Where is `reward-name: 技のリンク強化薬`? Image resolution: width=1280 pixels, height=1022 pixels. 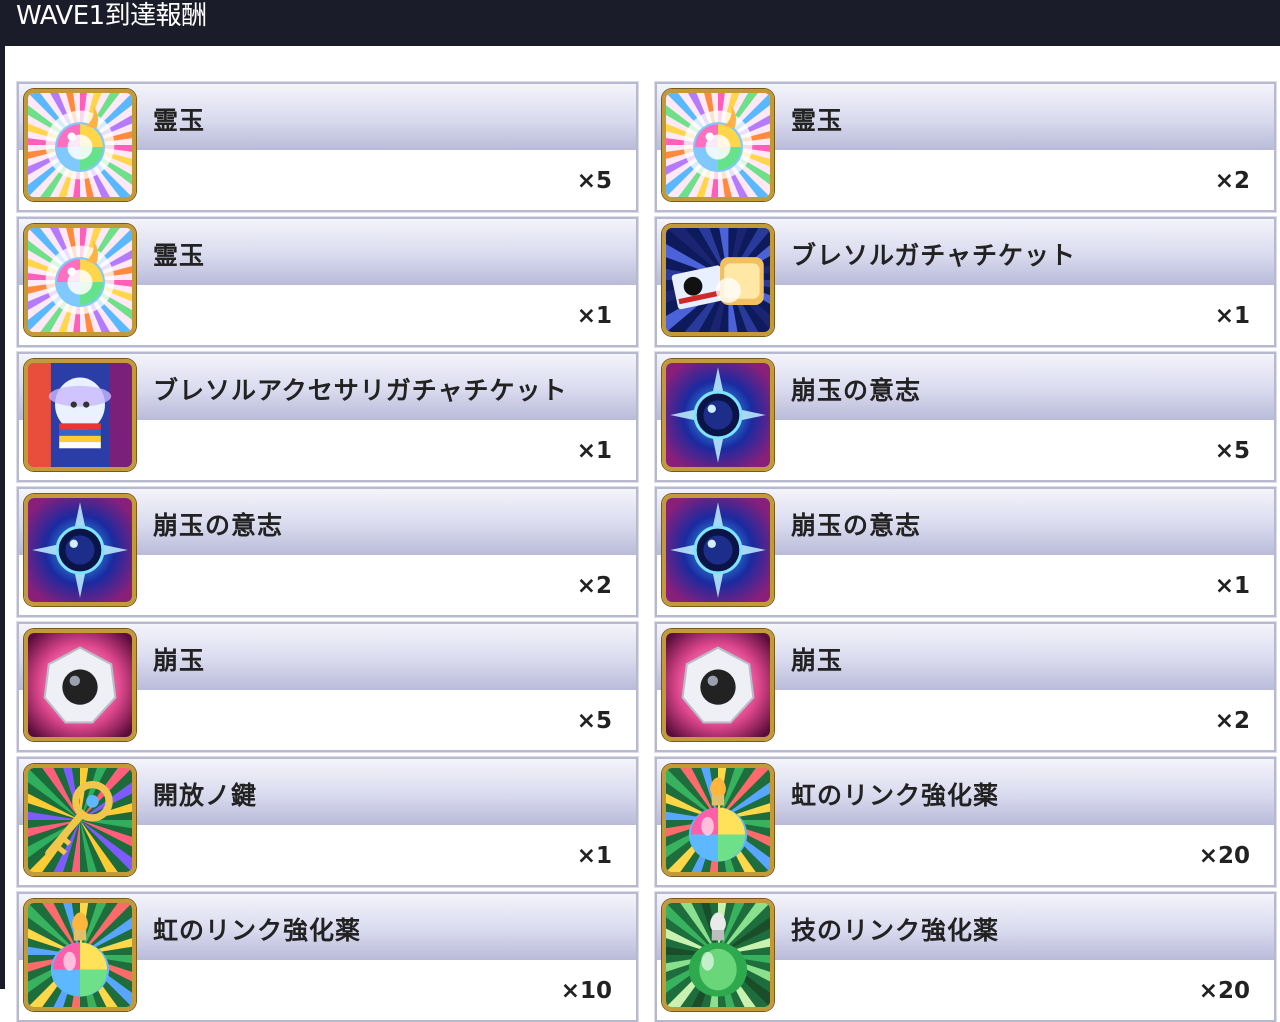
reward-name: 技のリンク強化薬 is located at coordinates (895, 930).